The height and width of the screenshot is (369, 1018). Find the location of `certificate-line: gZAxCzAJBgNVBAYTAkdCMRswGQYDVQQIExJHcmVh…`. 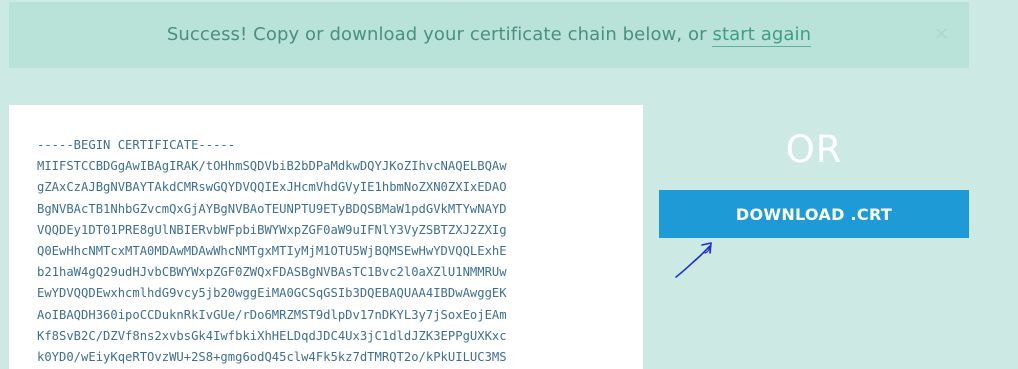

certificate-line: gZAxCzAJBgNVBAYTAkdCMRswGQYDVQQIExJHcmVh… is located at coordinates (272, 187).